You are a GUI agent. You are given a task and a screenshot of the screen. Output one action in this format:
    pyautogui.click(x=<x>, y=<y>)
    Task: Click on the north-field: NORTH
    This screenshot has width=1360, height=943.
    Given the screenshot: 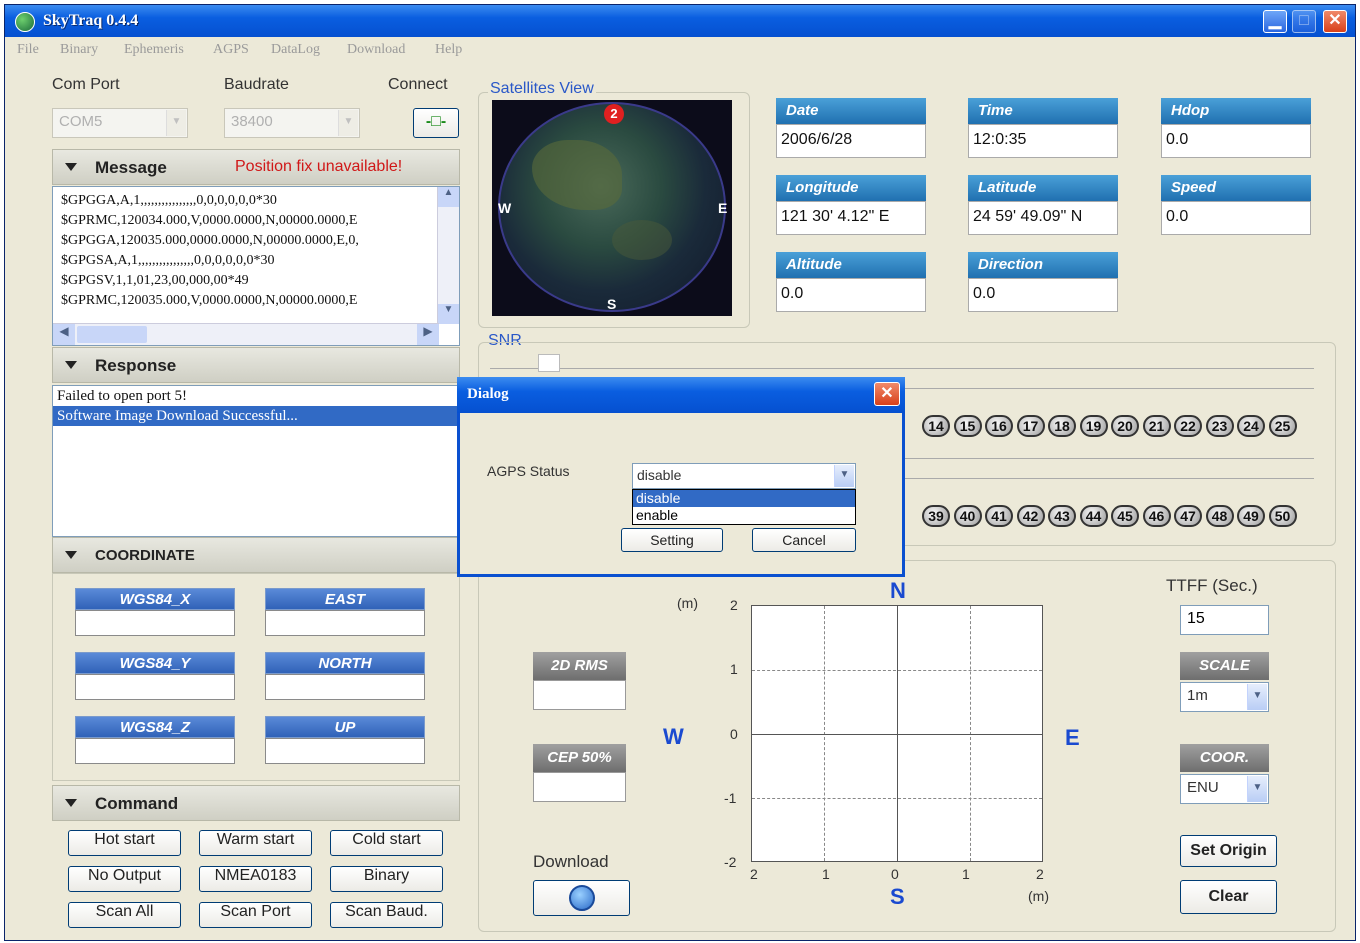 What is the action you would take?
    pyautogui.click(x=345, y=676)
    